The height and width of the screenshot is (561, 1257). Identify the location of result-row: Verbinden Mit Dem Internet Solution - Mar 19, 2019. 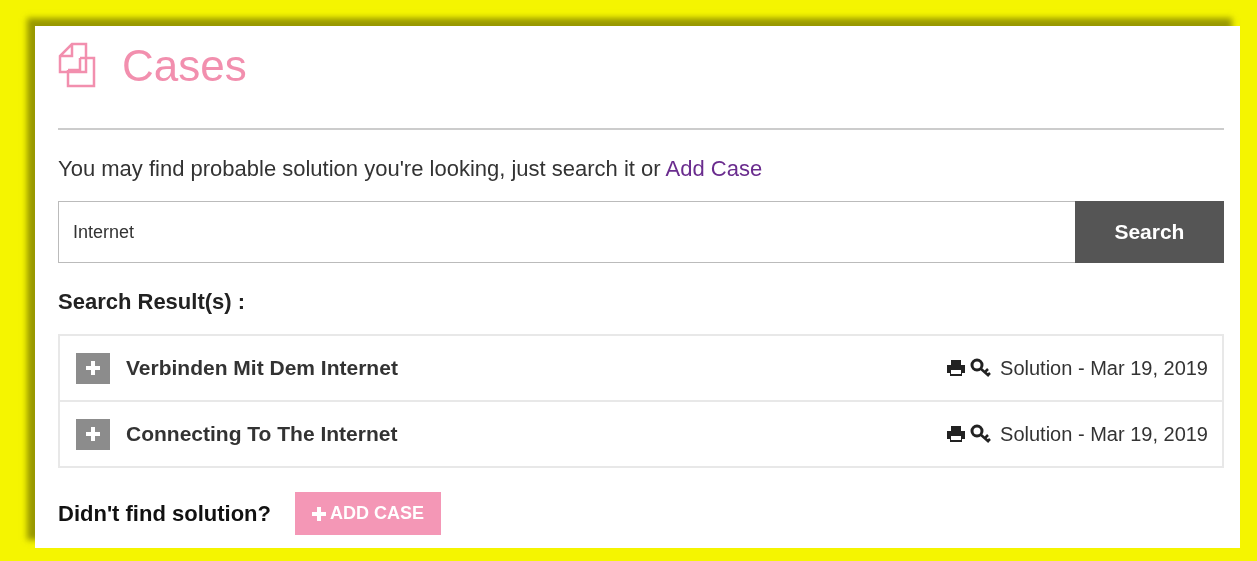
(641, 368).